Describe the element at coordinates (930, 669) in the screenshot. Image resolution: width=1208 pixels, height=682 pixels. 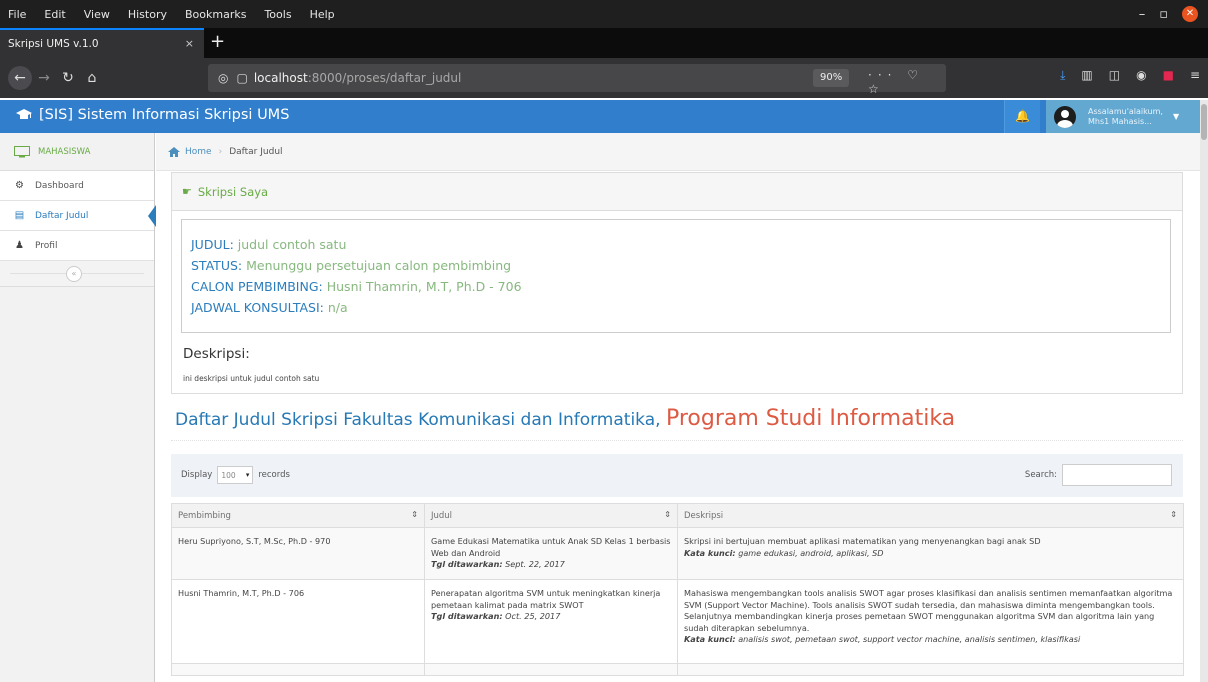
I see `cell-deskripsi` at that location.